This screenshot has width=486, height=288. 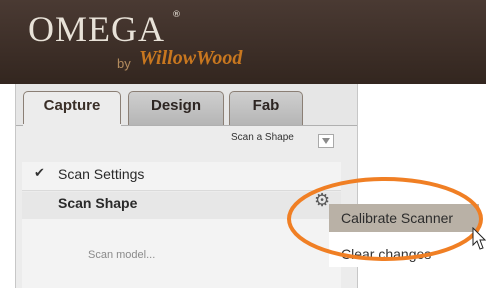 What do you see at coordinates (191, 58) in the screenshot?
I see `logo-willowwood: WillowWood` at bounding box center [191, 58].